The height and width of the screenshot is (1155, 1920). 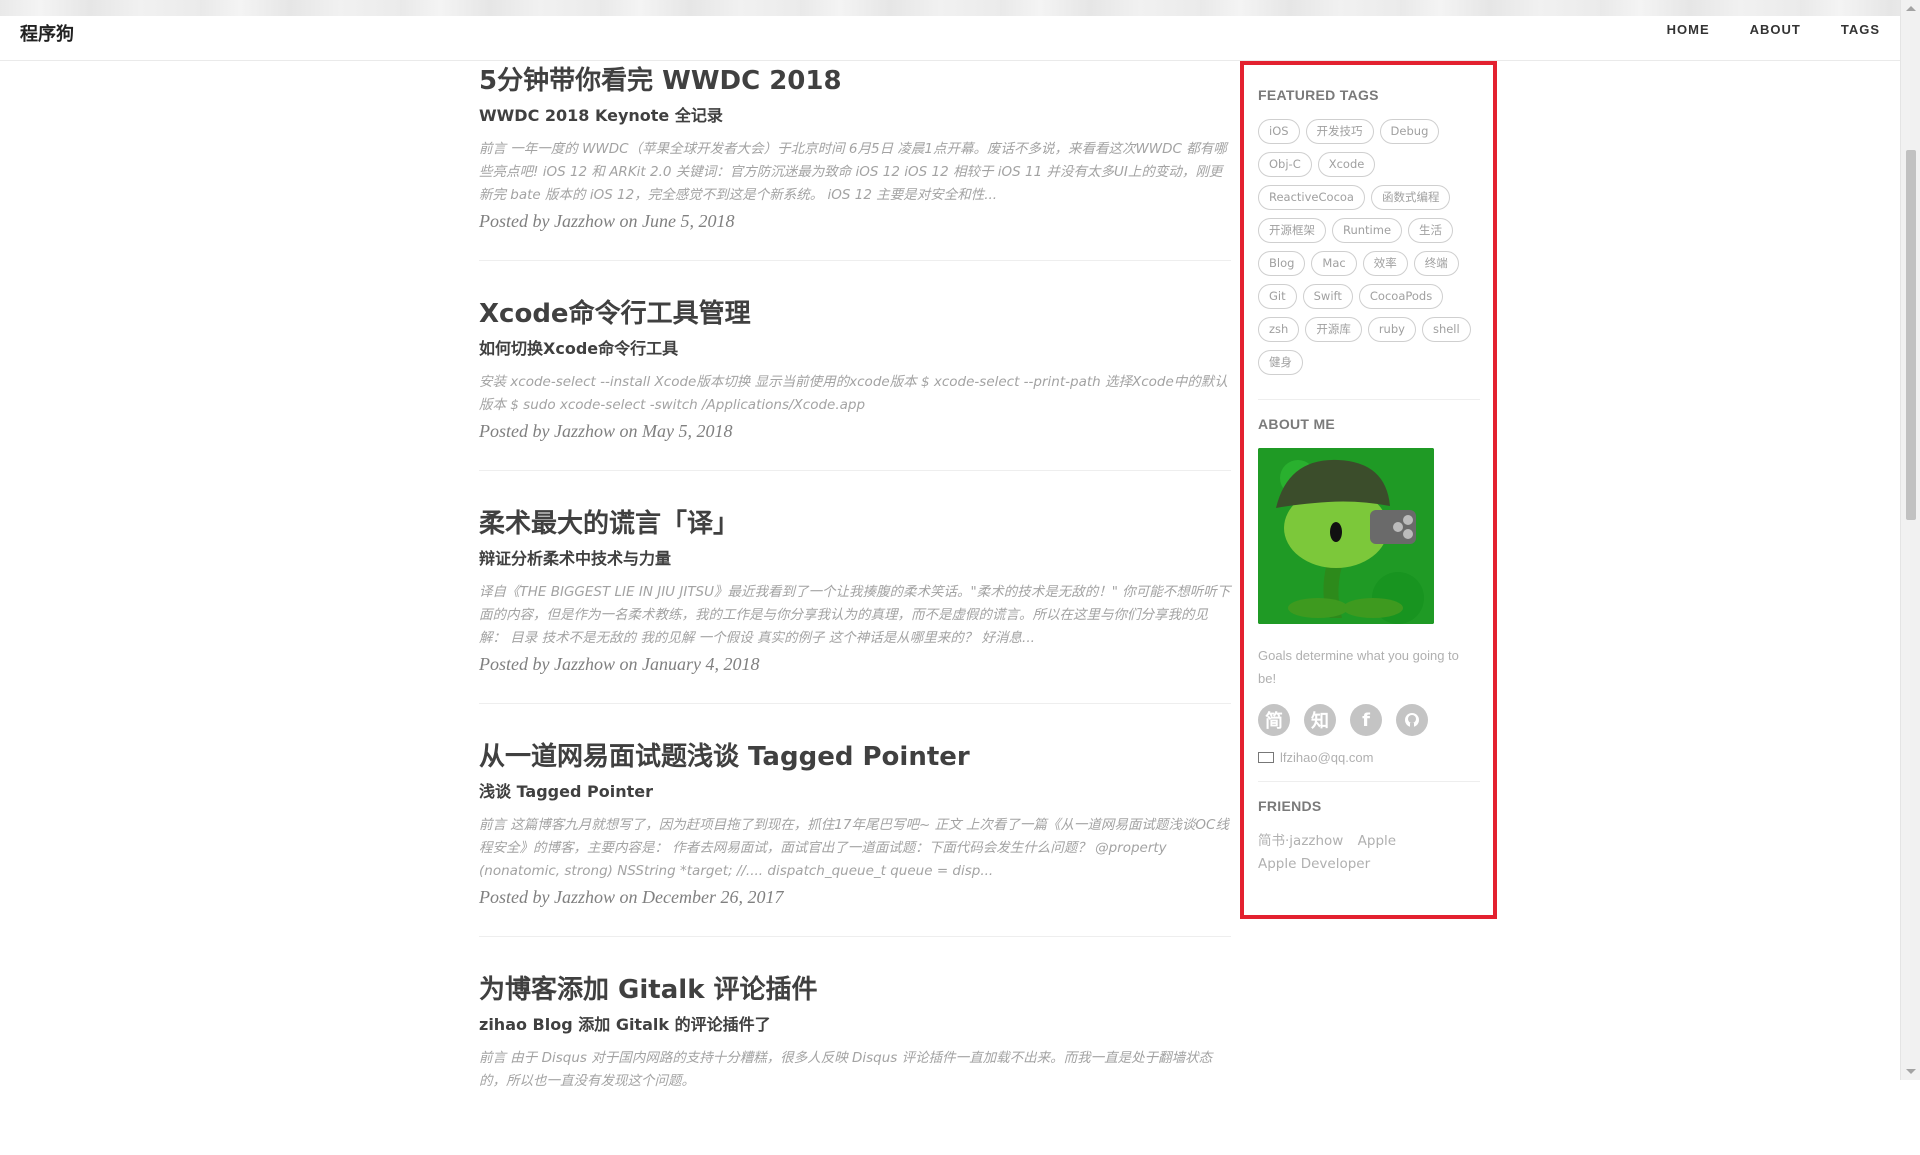 I want to click on tag: shell, so click(x=1446, y=329).